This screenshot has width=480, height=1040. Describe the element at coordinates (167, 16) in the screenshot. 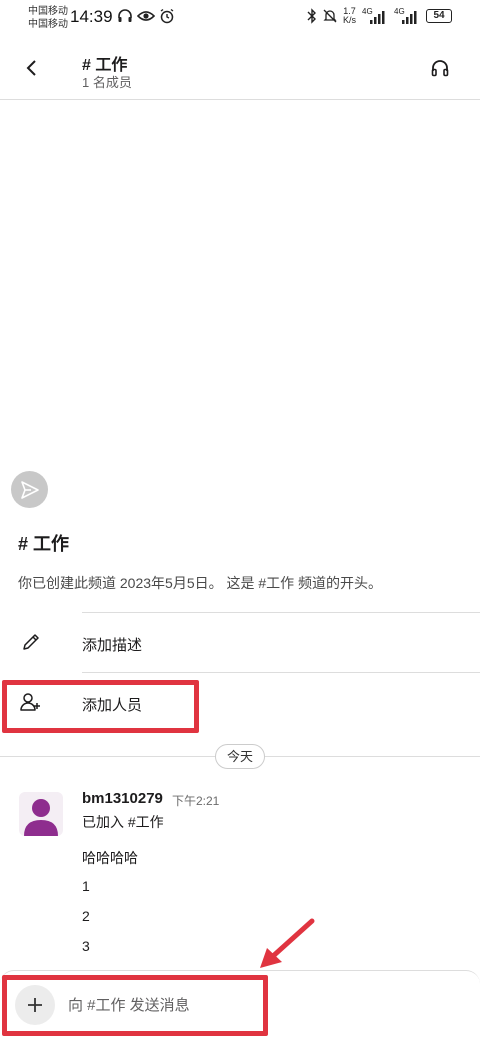

I see `alarm-icon` at that location.